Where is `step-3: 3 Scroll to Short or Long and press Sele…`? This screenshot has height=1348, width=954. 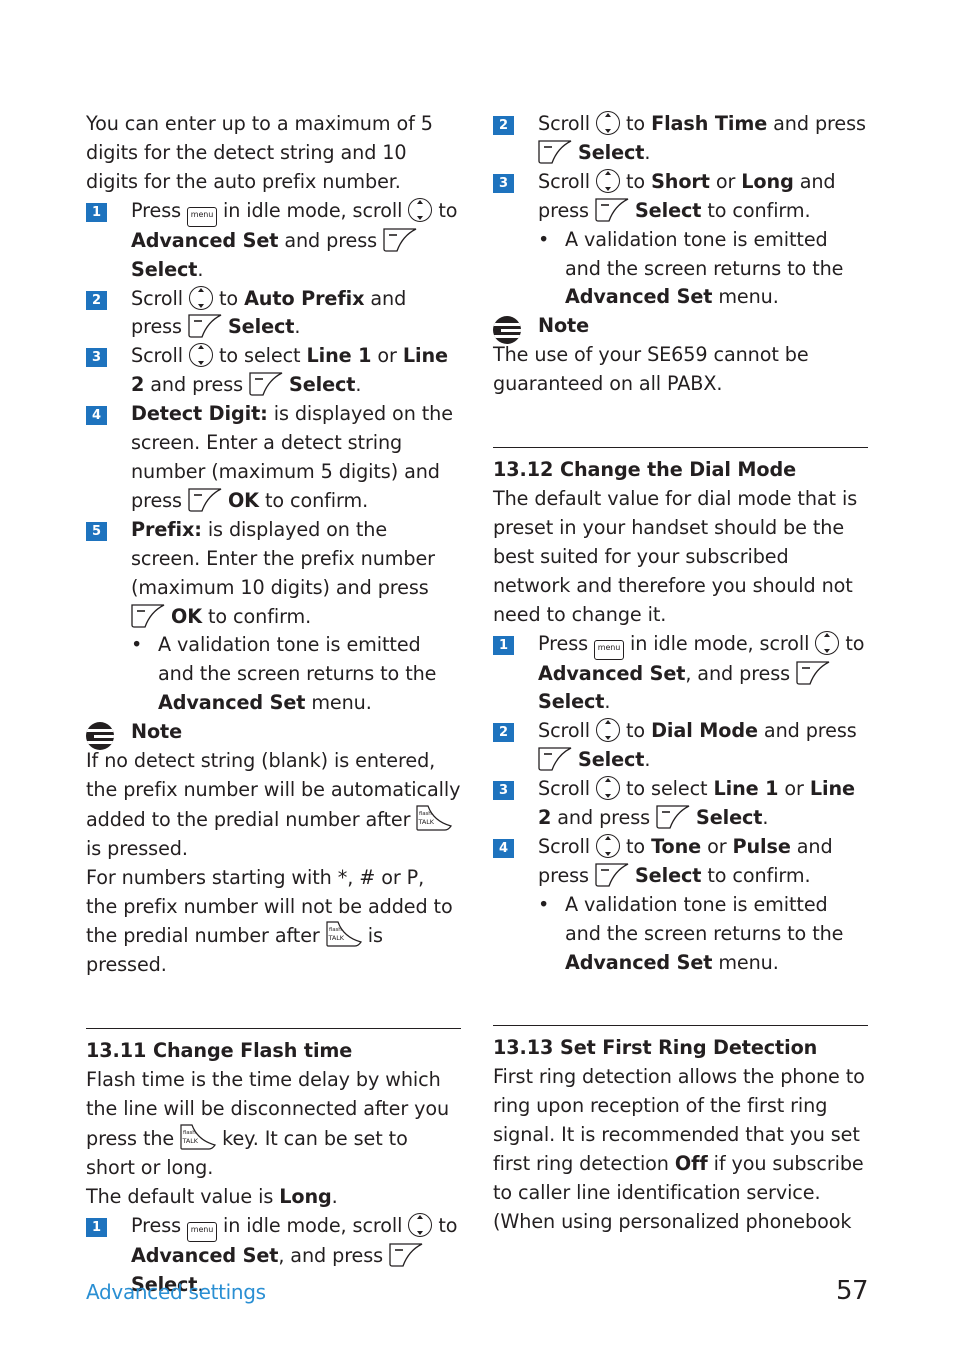 step-3: 3 Scroll to Short or Long and press Sele… is located at coordinates (680, 197).